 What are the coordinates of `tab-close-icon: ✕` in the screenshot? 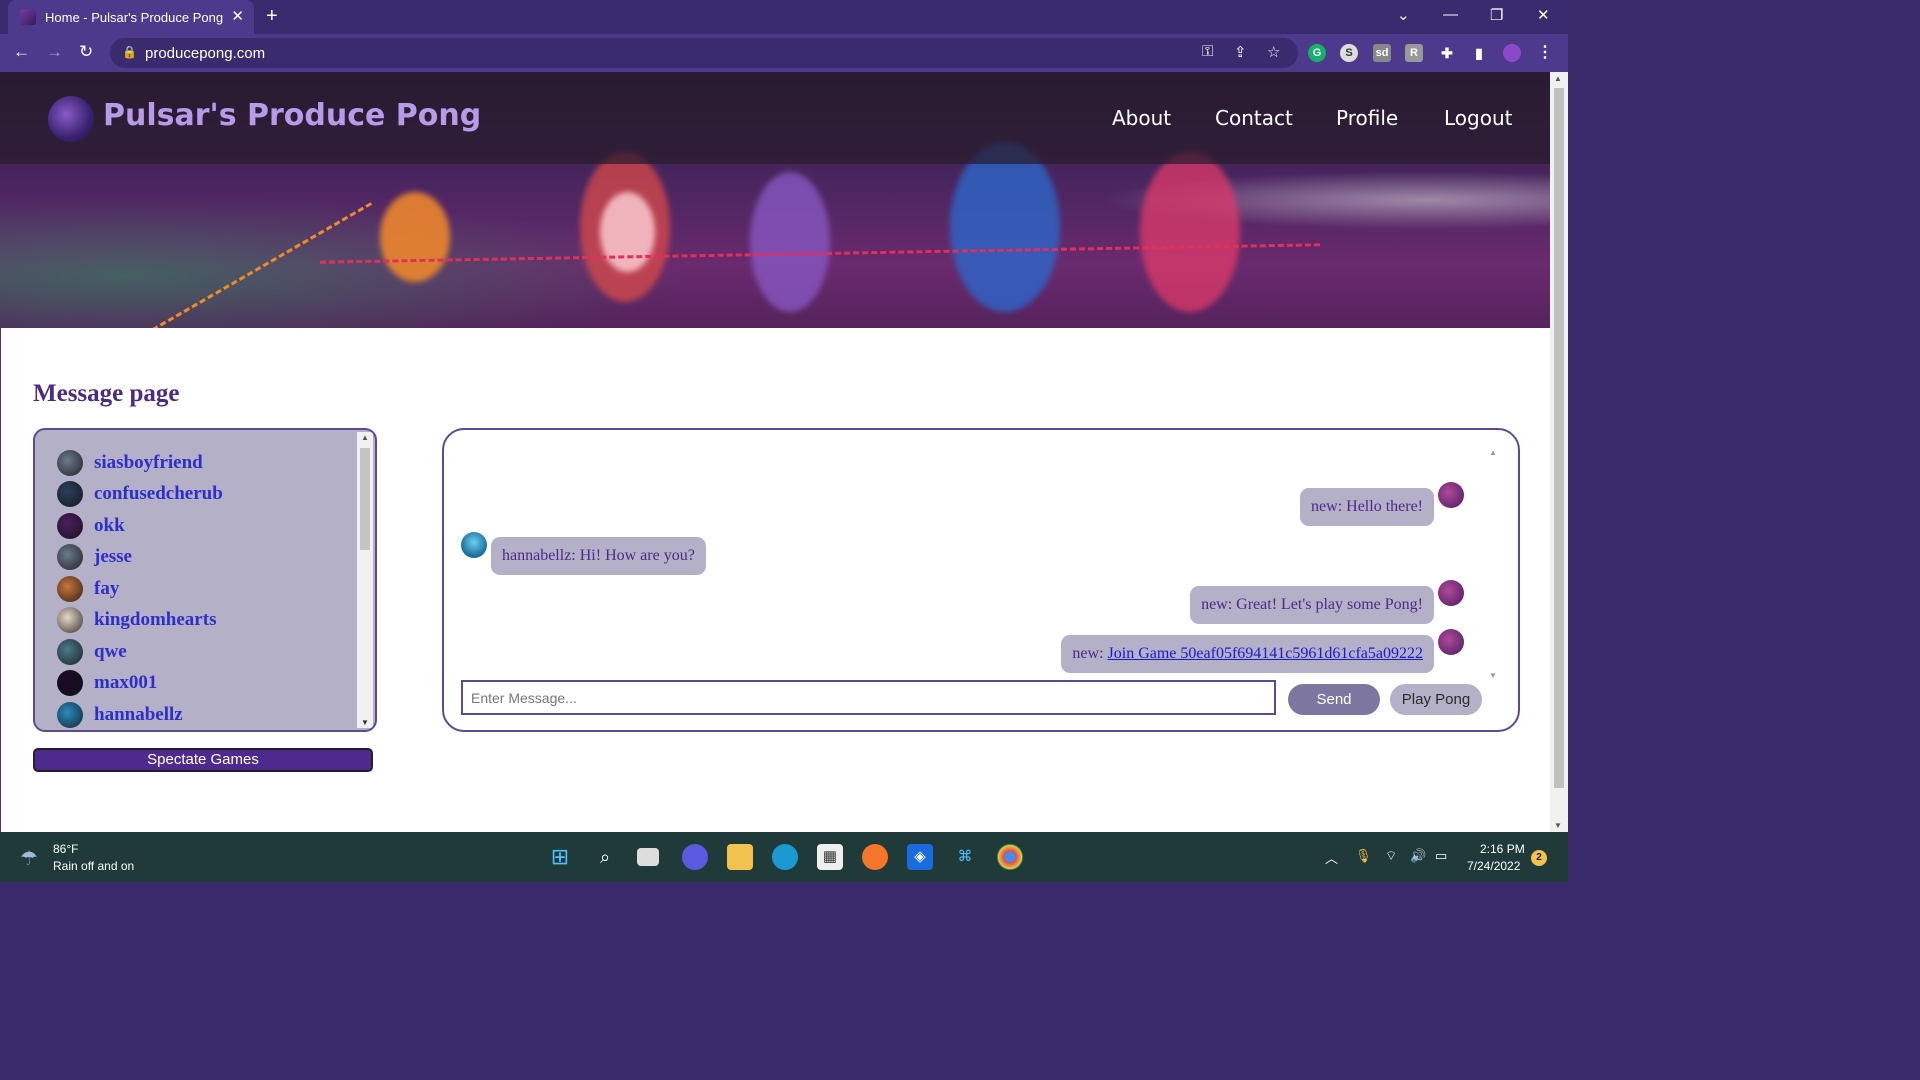 It's located at (237, 16).